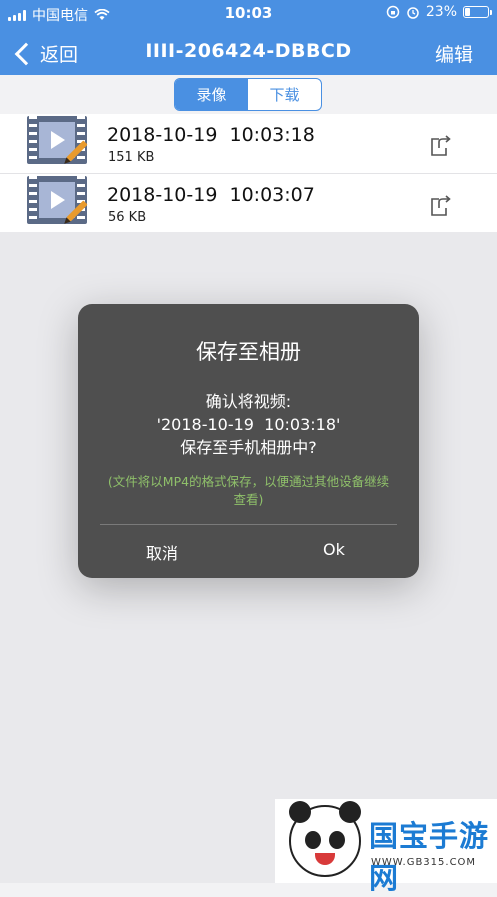  I want to click on watermark-brand: 国宝手游网, so click(429, 857).